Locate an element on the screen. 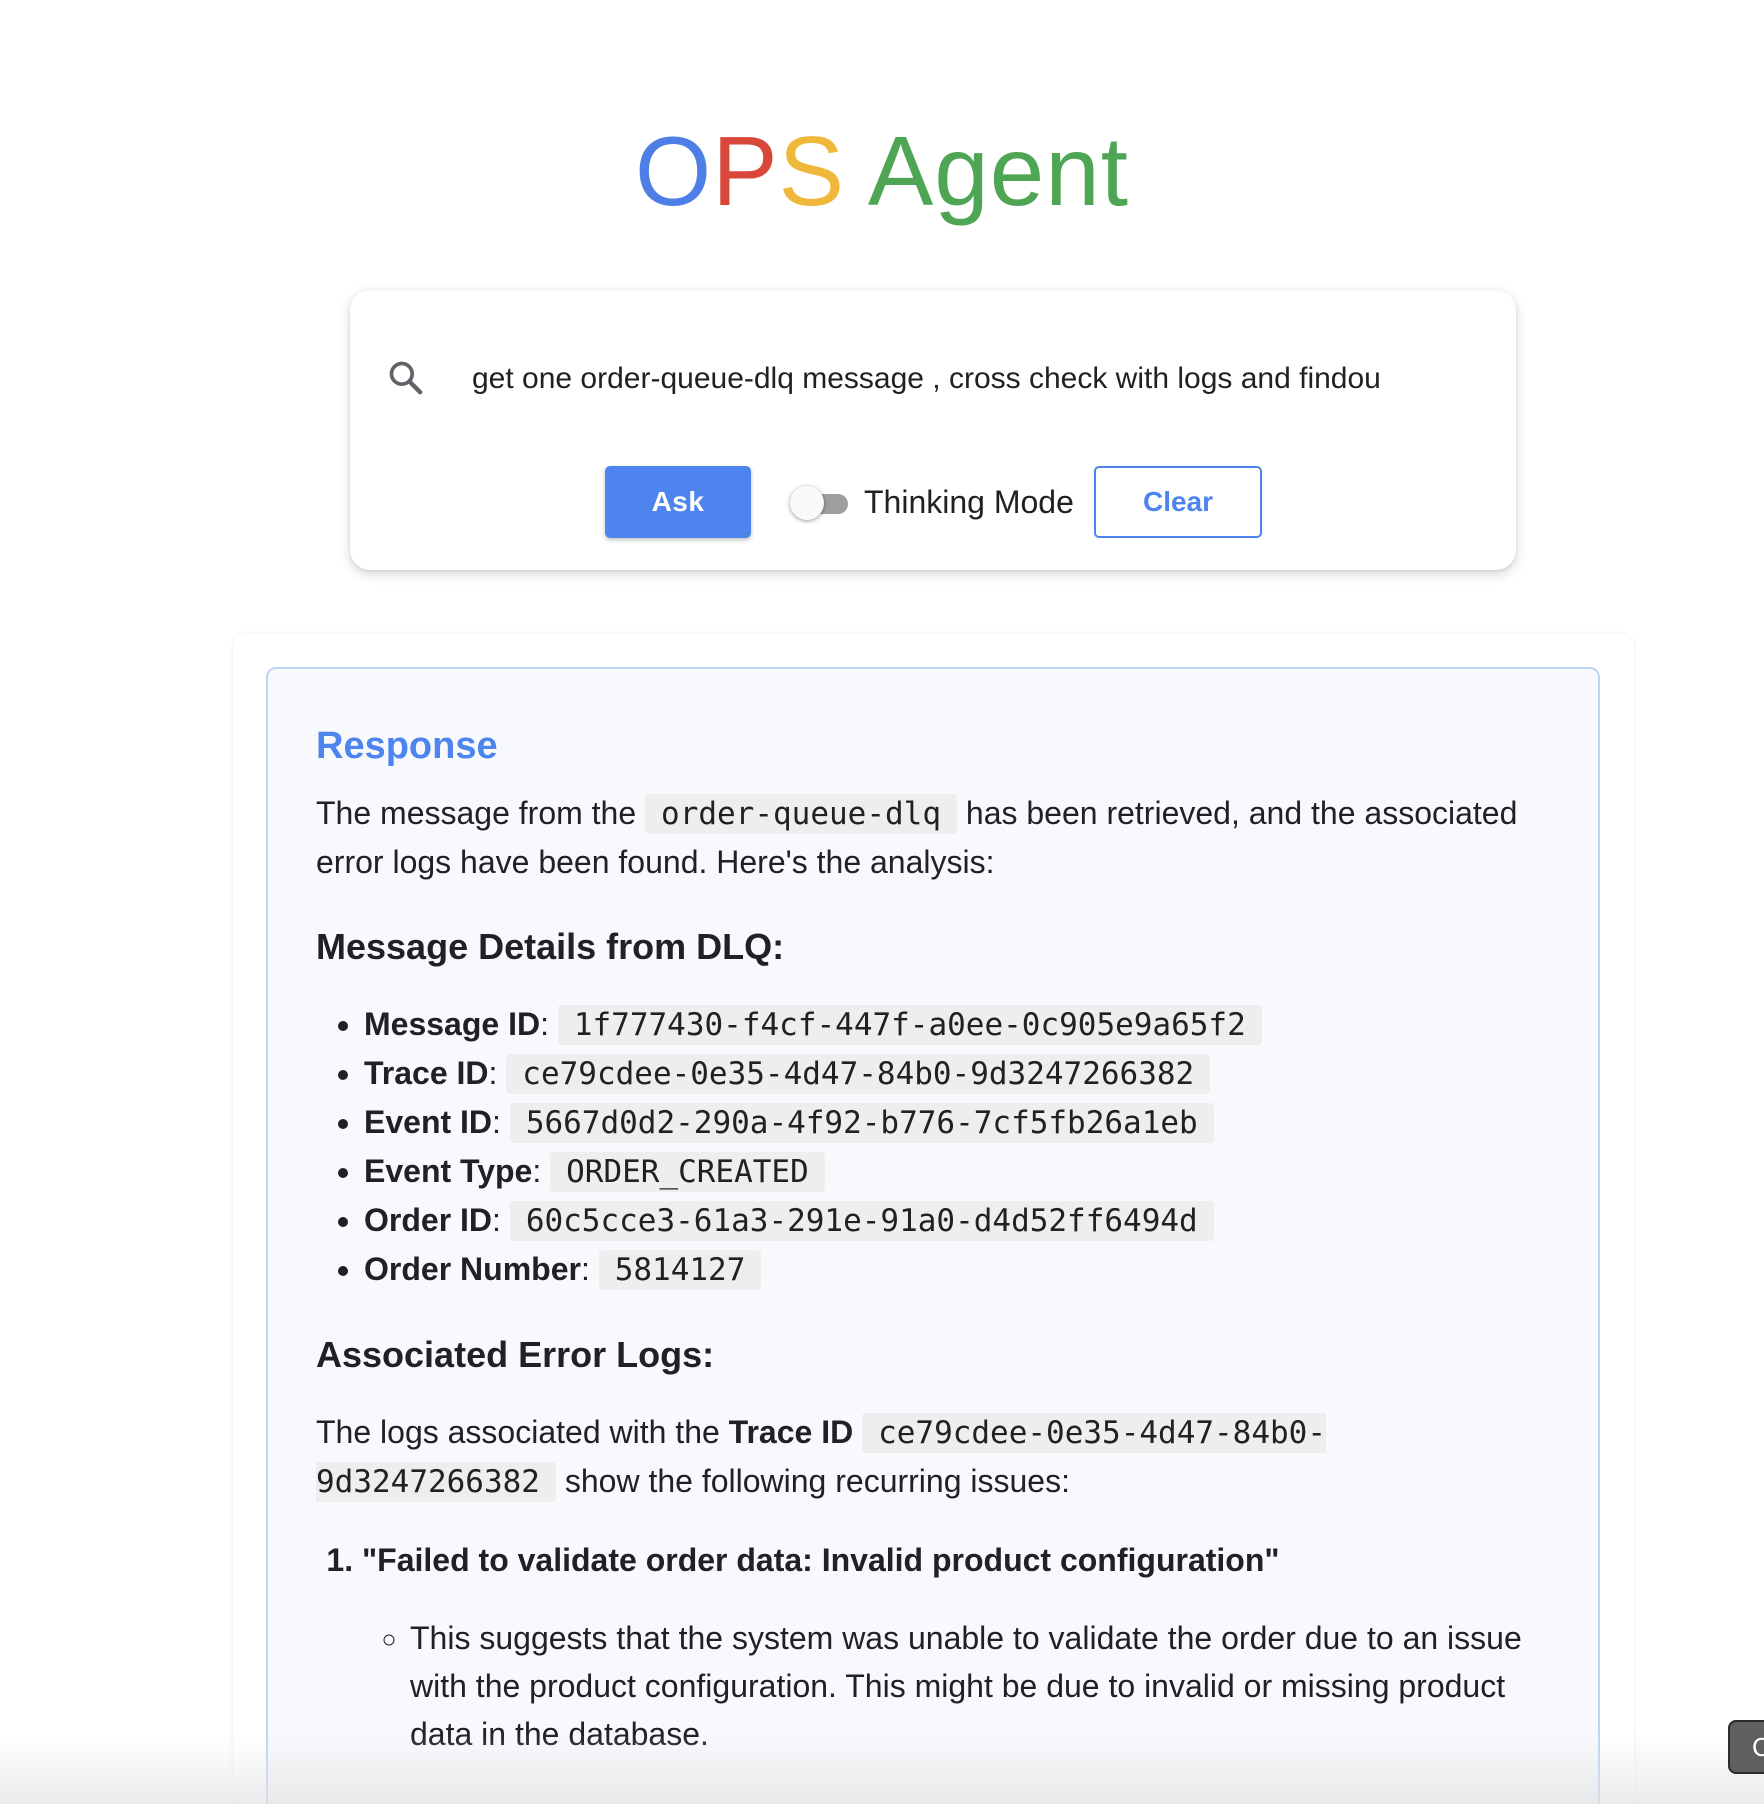 The width and height of the screenshot is (1764, 1804). thinking-mode-label: Thinking Mode is located at coordinates (969, 502).